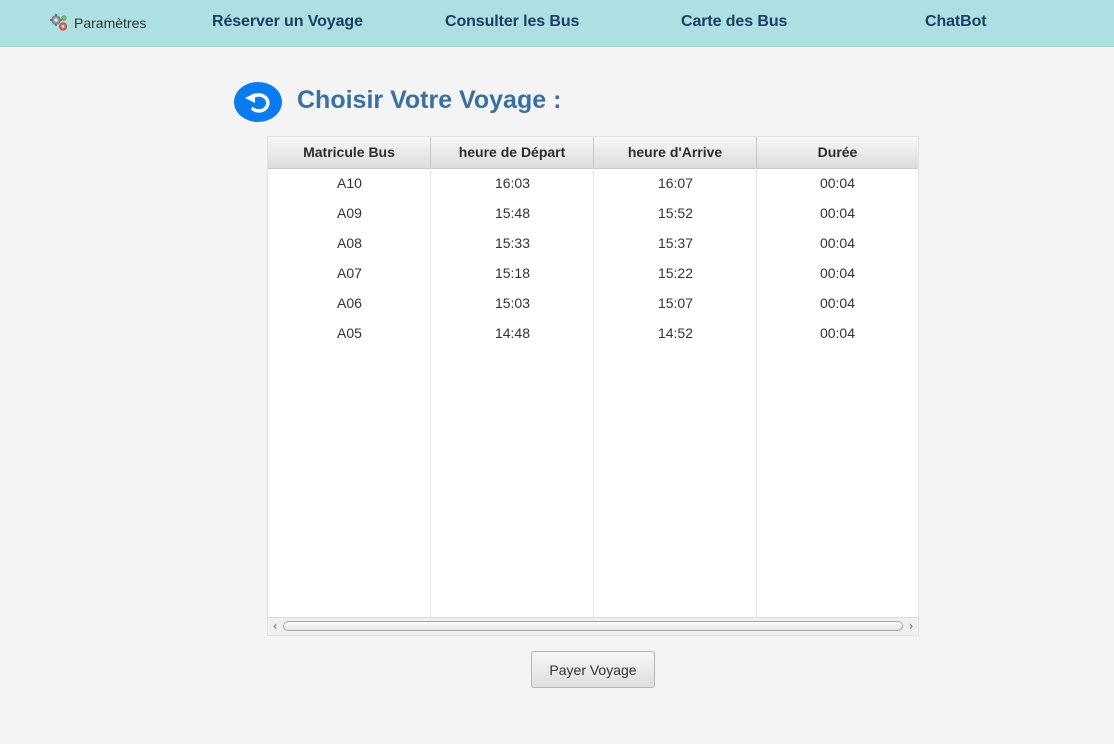 This screenshot has width=1114, height=744. I want to click on table-row: A09 15:48 15:52 00:04, so click(593, 213).